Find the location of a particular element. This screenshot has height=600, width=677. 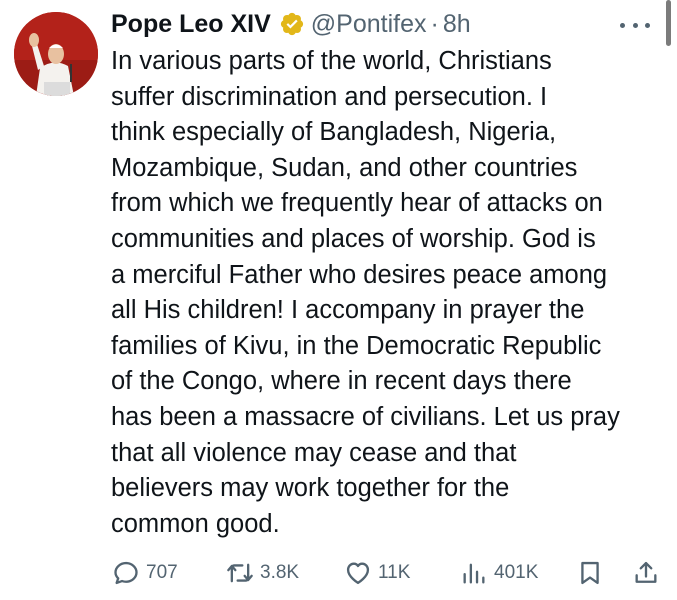

tweet-text-line: of the Congo, where in recent days there is located at coordinates (341, 381).